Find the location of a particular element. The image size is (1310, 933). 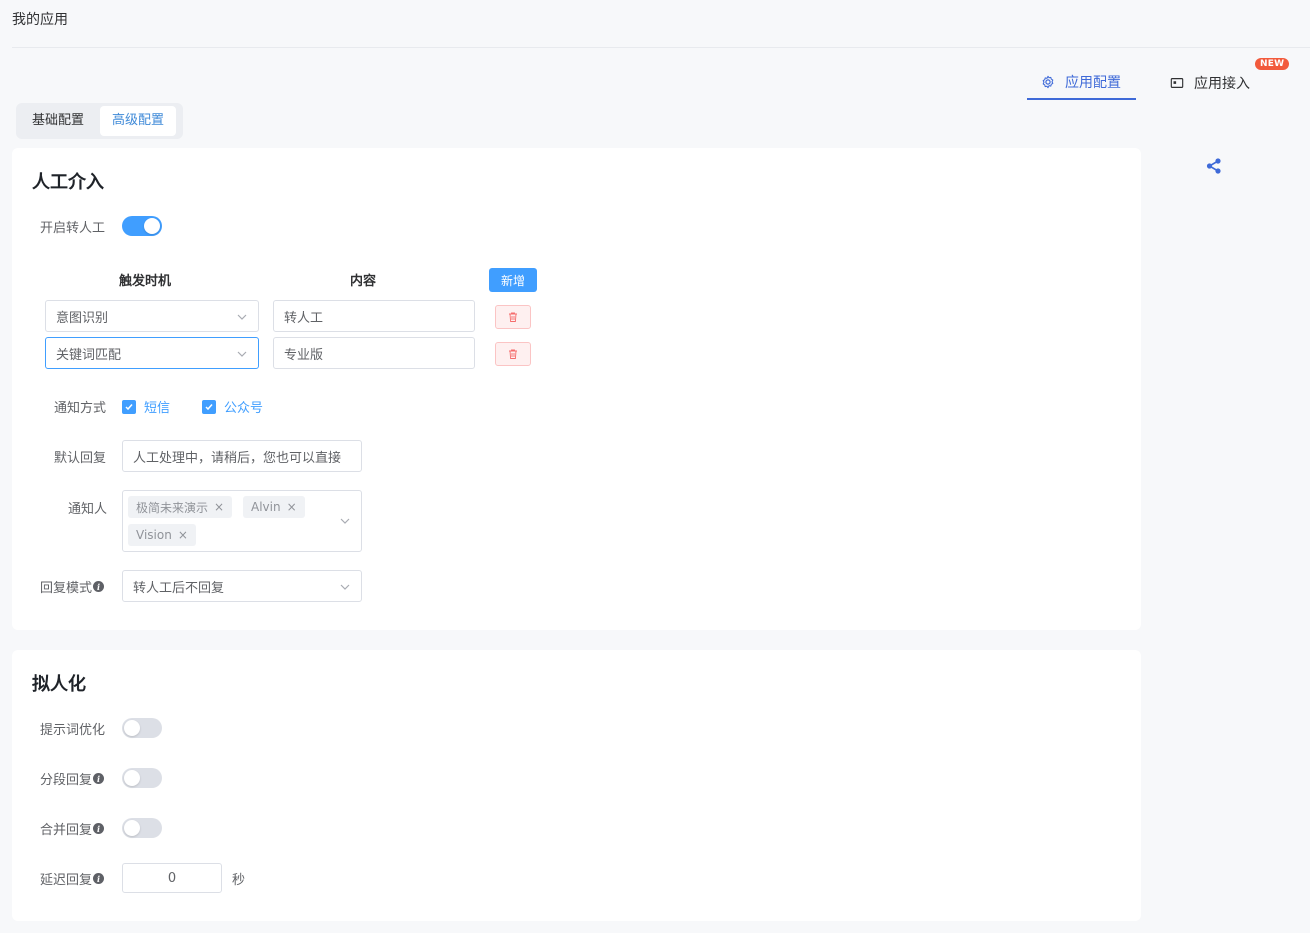

config-segment: 基础配置 高级配置 is located at coordinates (99, 121).